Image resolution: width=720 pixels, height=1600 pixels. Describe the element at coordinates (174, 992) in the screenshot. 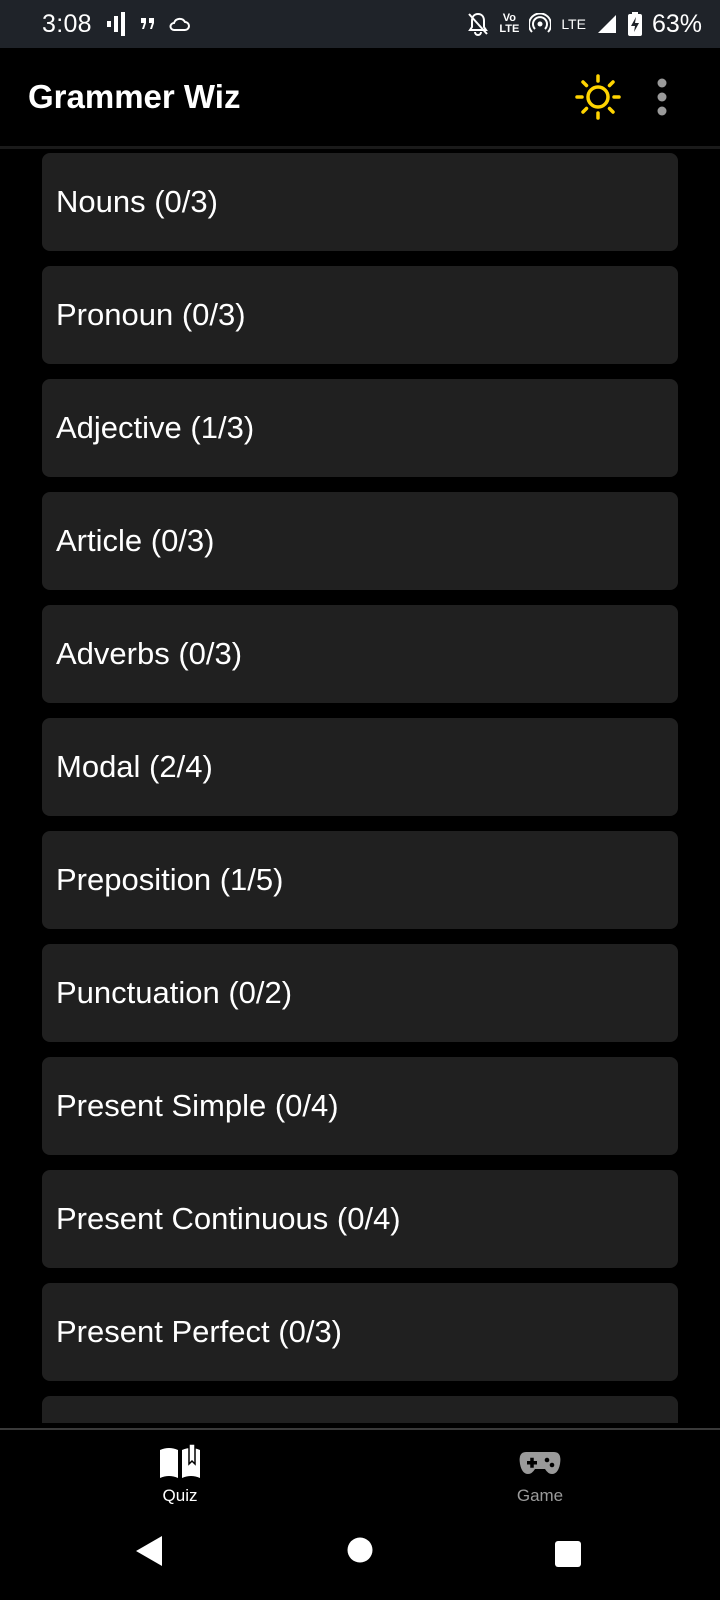

I see `topic-label: Punctuation (0/2)` at that location.